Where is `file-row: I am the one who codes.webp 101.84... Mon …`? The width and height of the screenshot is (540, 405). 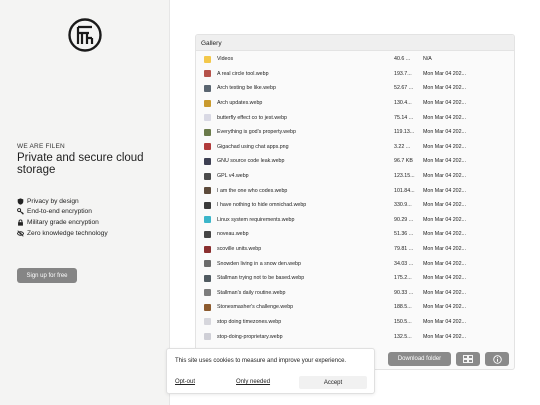
file-row: I am the one who codes.webp 101.84... Mon … is located at coordinates (355, 190).